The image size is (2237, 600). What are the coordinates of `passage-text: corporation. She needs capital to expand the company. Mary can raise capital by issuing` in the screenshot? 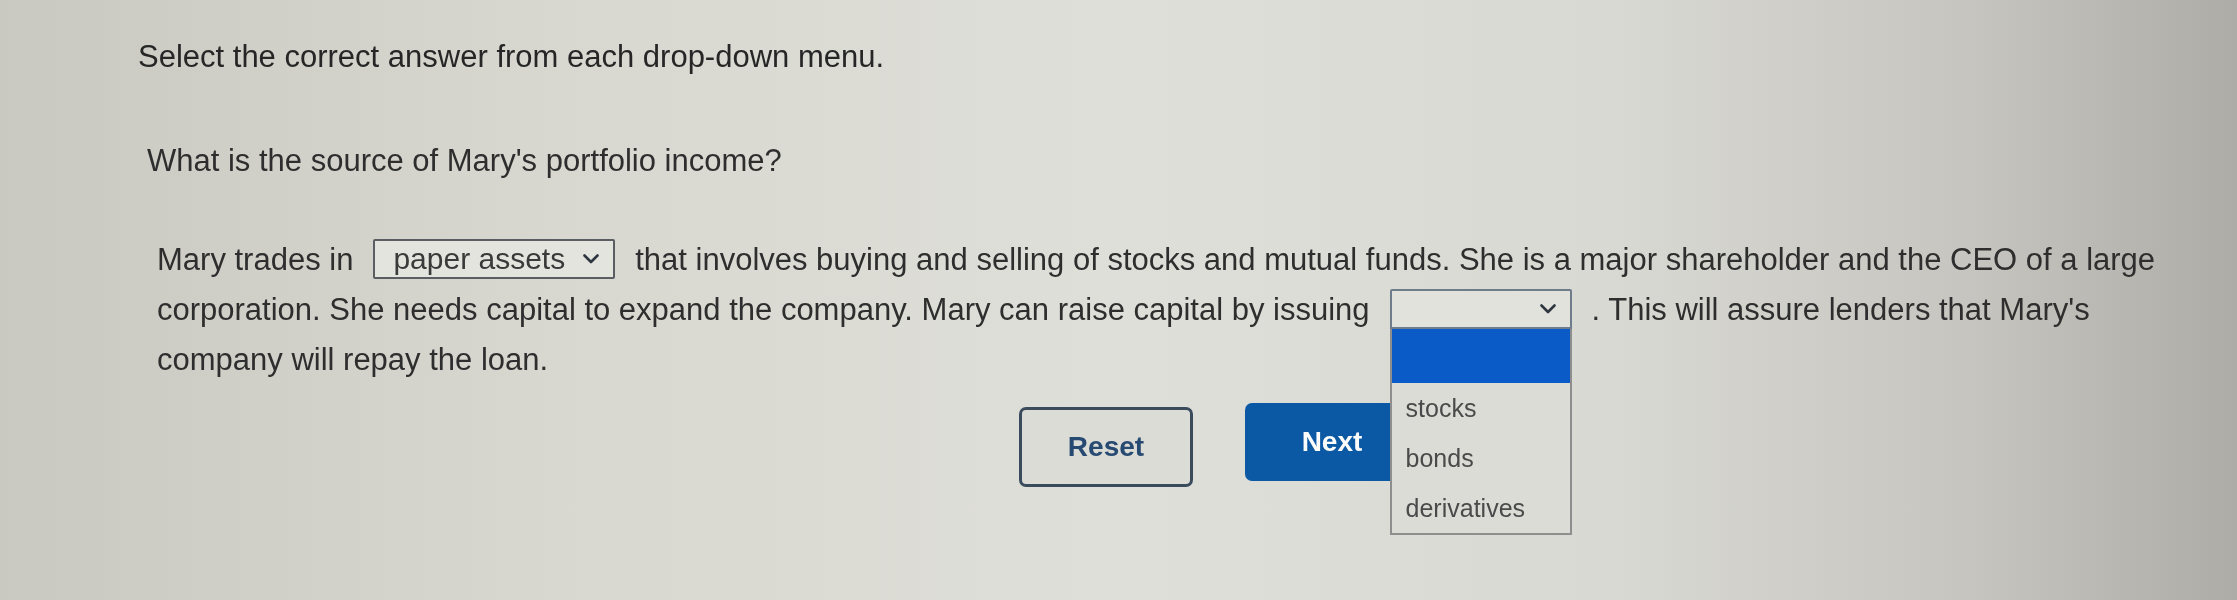 It's located at (763, 309).